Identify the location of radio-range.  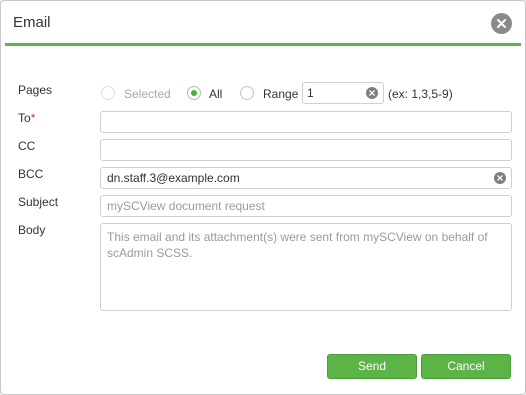
(247, 93).